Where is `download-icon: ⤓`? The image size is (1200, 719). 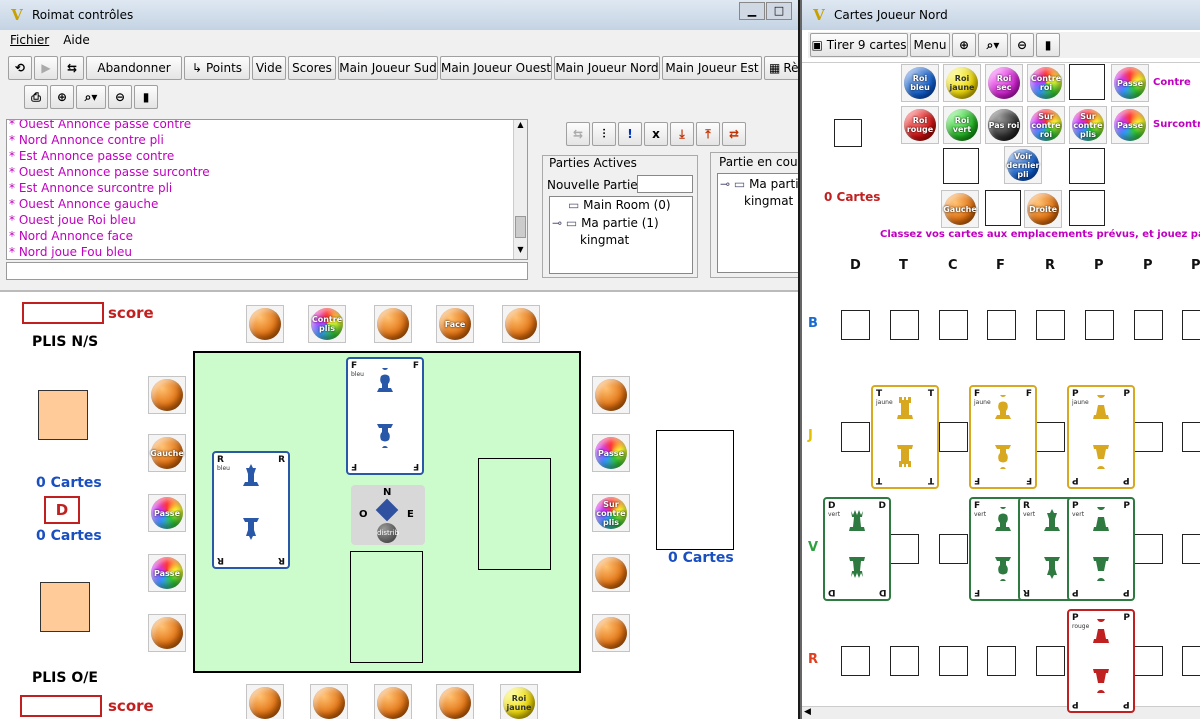 download-icon: ⤓ is located at coordinates (682, 134).